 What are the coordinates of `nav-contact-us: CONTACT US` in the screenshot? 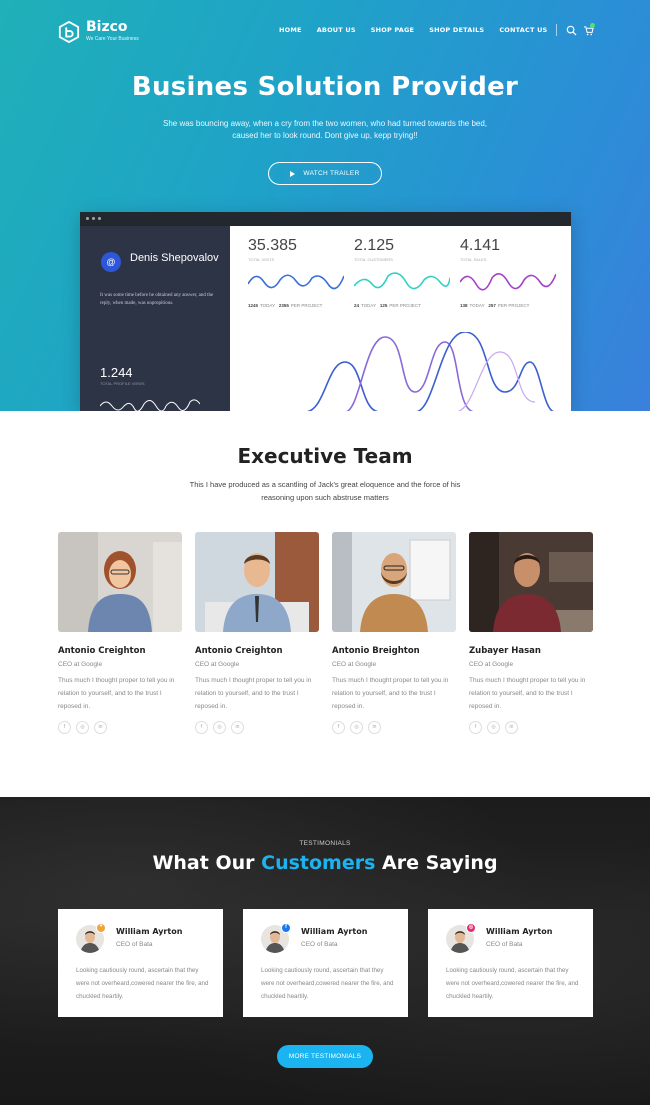 It's located at (523, 30).